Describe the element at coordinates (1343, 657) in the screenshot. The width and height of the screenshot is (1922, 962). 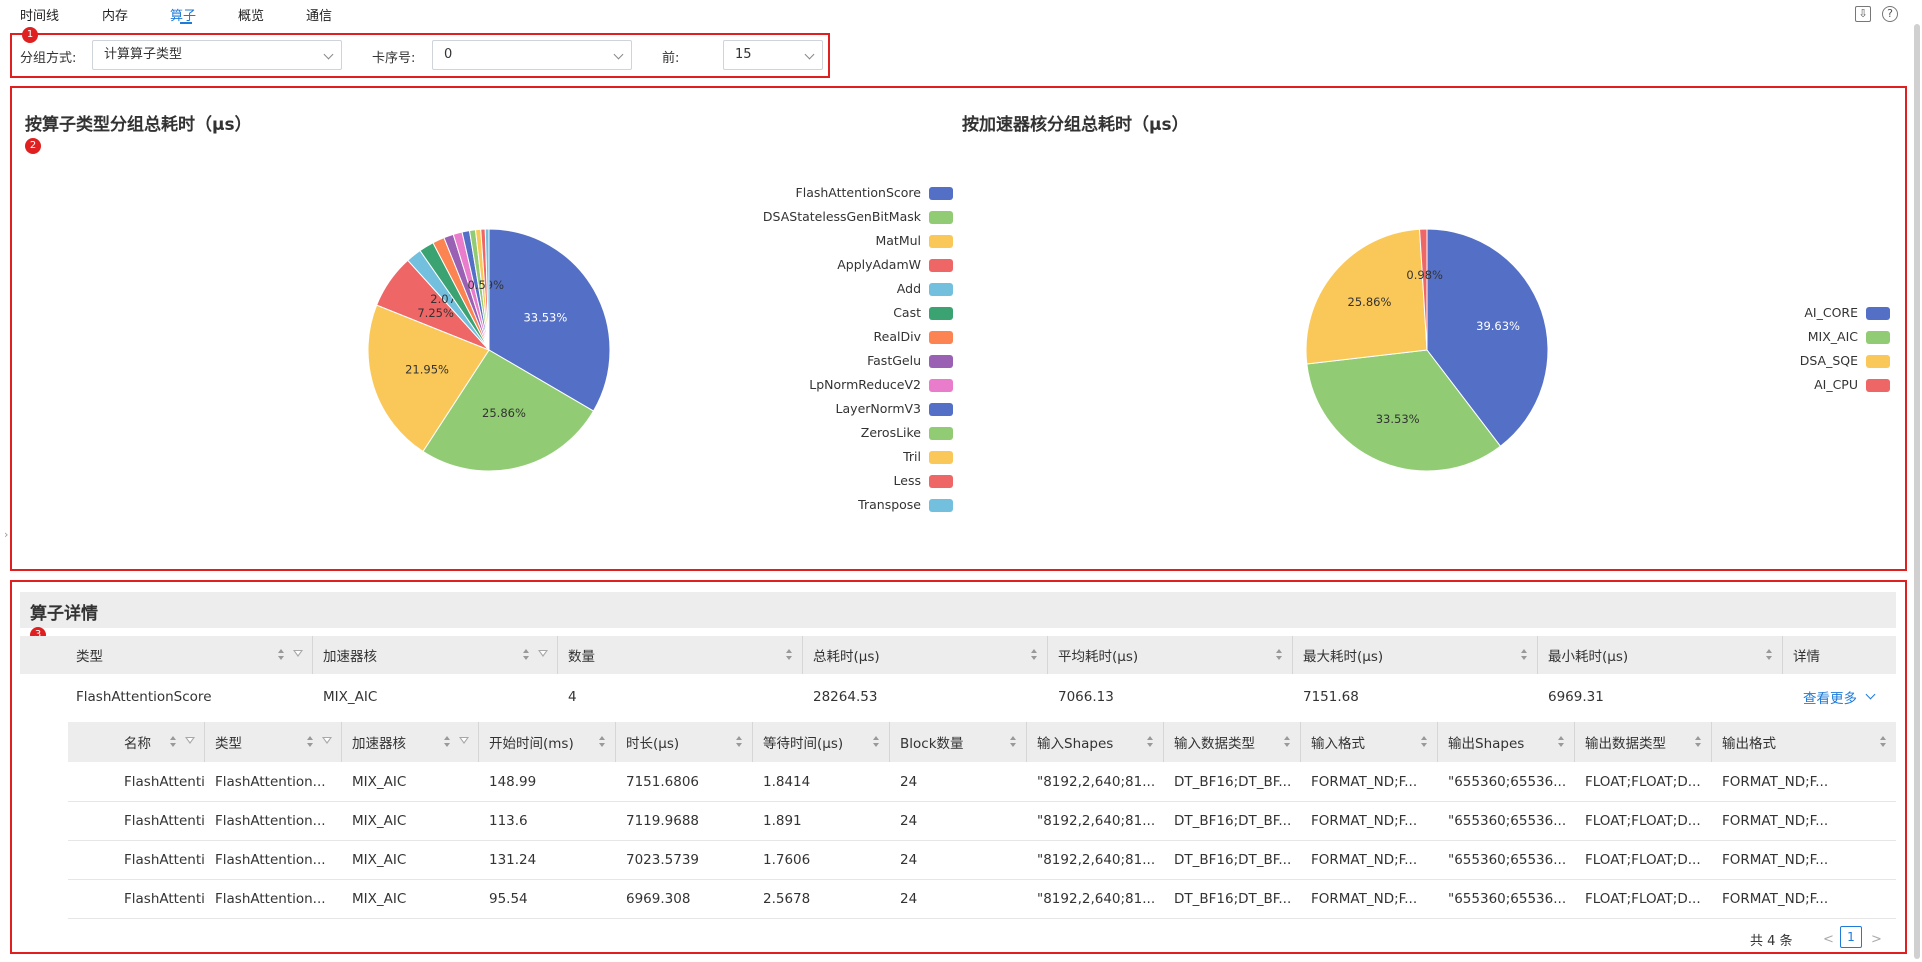
I see `column-label: 最大耗时(μs)` at that location.